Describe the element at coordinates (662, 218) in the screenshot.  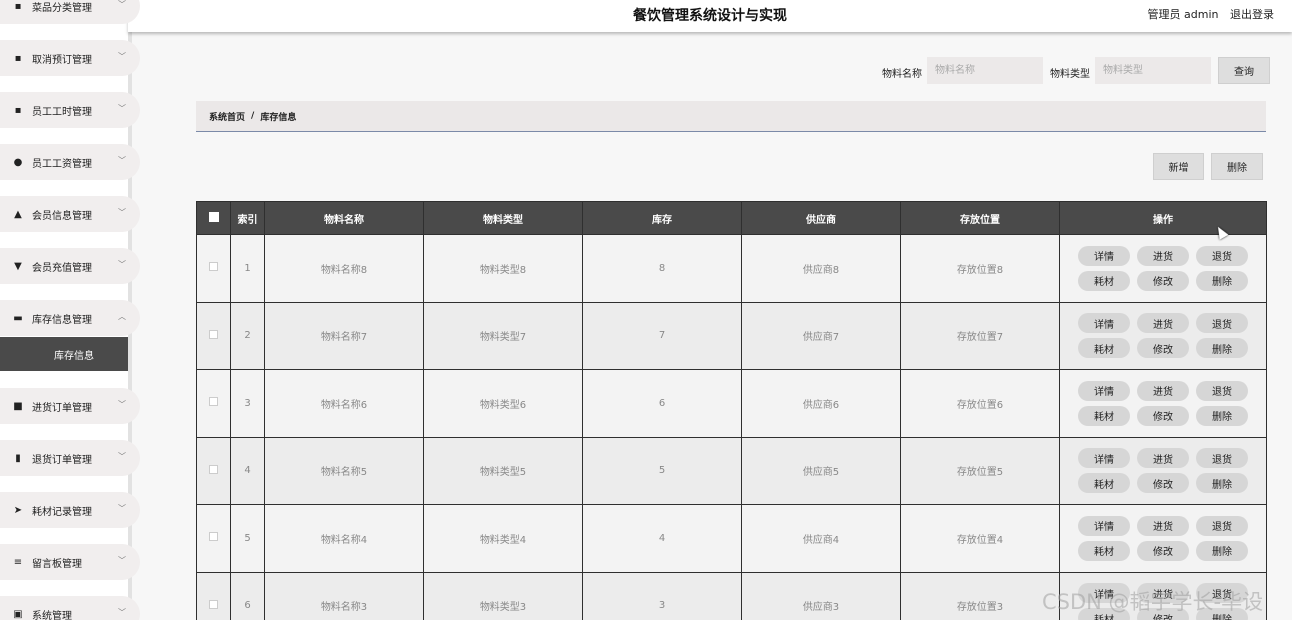
I see `column-header-stock: 库存` at that location.